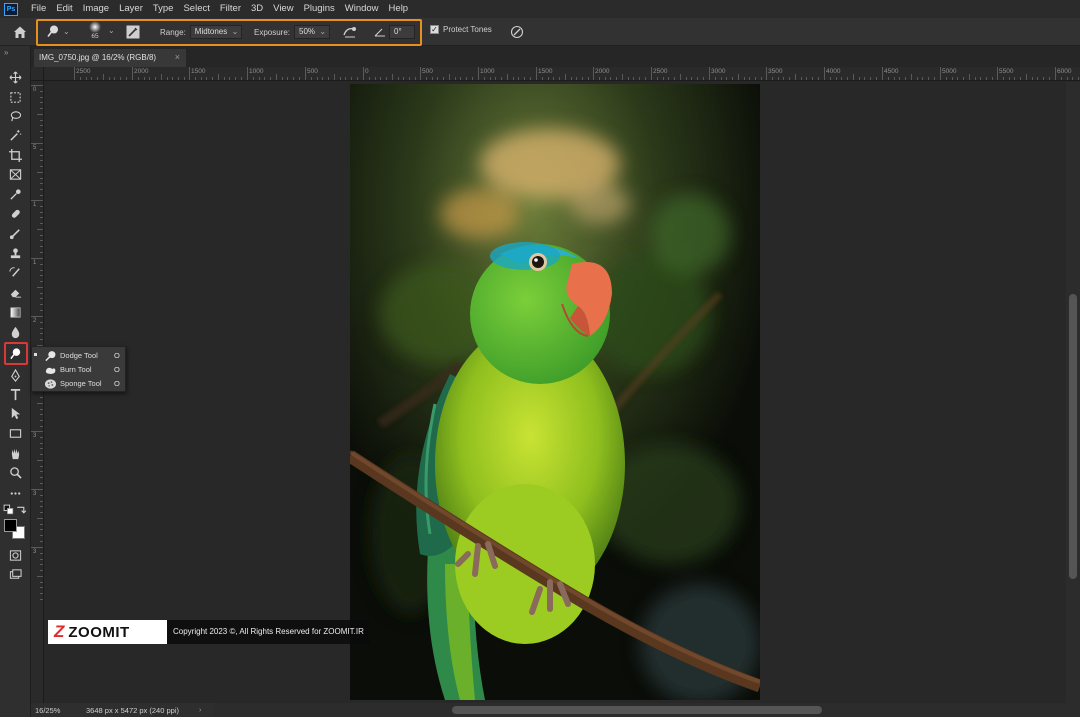 Image resolution: width=1080 pixels, height=717 pixels. What do you see at coordinates (15, 413) in the screenshot?
I see `path-selection-icon` at bounding box center [15, 413].